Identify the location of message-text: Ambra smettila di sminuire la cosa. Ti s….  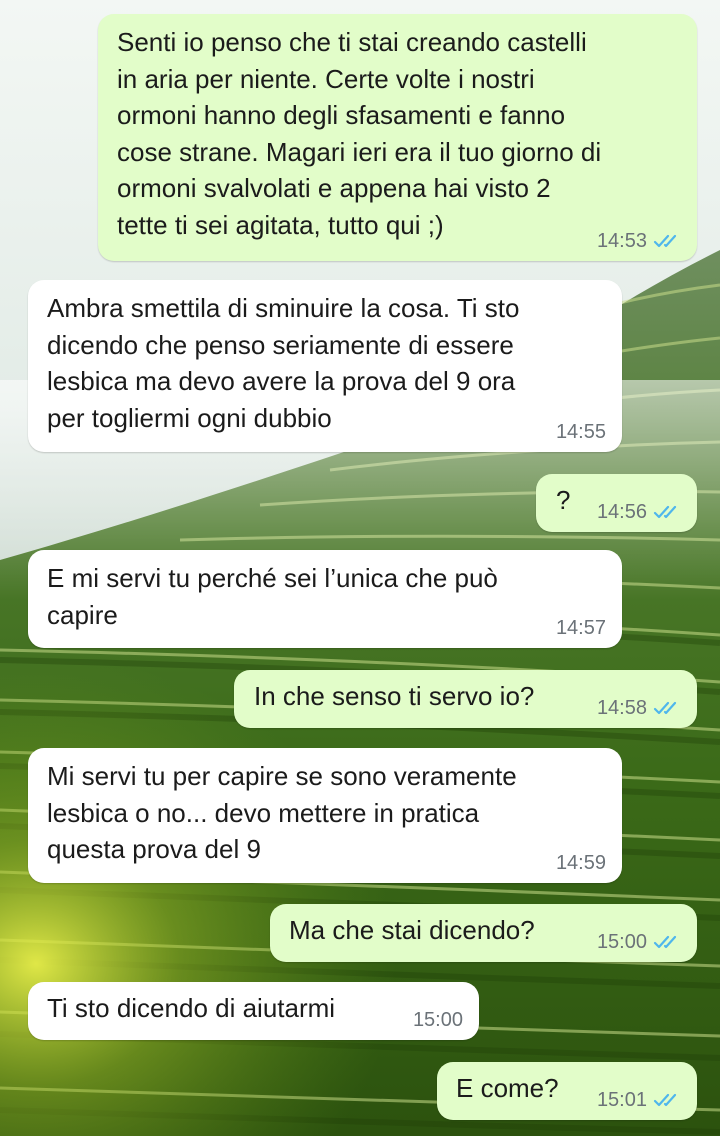
(283, 363).